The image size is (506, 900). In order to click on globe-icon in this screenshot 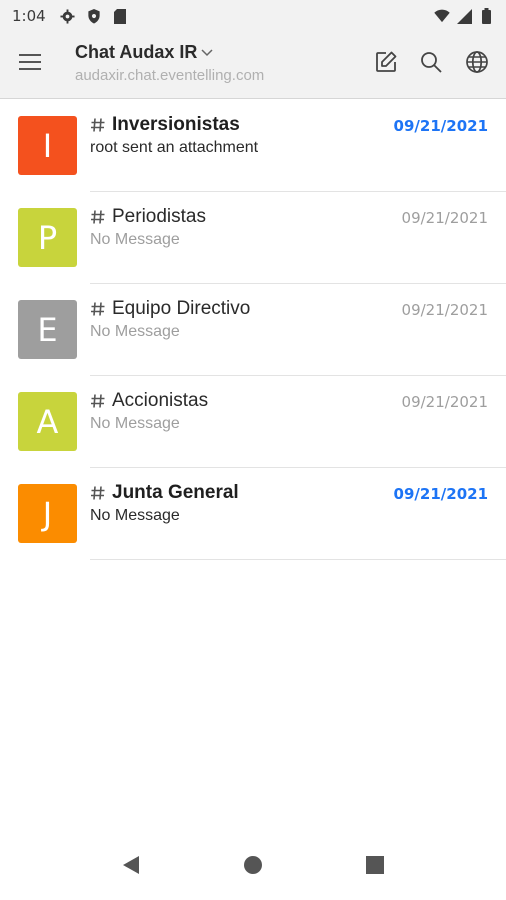, I will do `click(477, 64)`.